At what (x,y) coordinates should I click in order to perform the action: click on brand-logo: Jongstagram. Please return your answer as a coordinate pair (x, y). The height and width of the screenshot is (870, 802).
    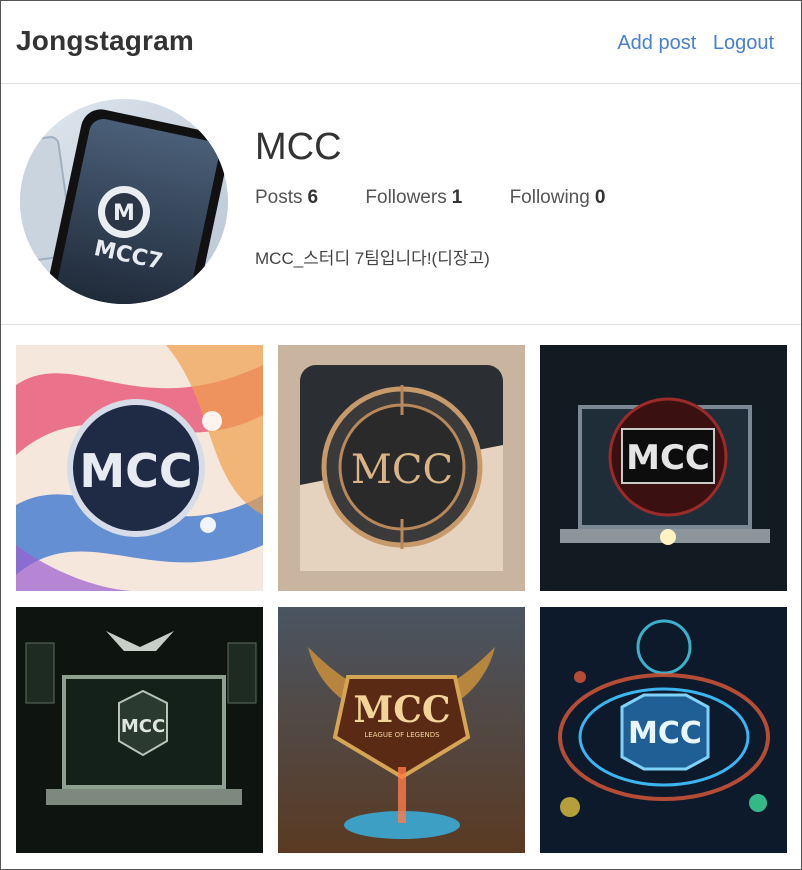
    Looking at the image, I should click on (105, 41).